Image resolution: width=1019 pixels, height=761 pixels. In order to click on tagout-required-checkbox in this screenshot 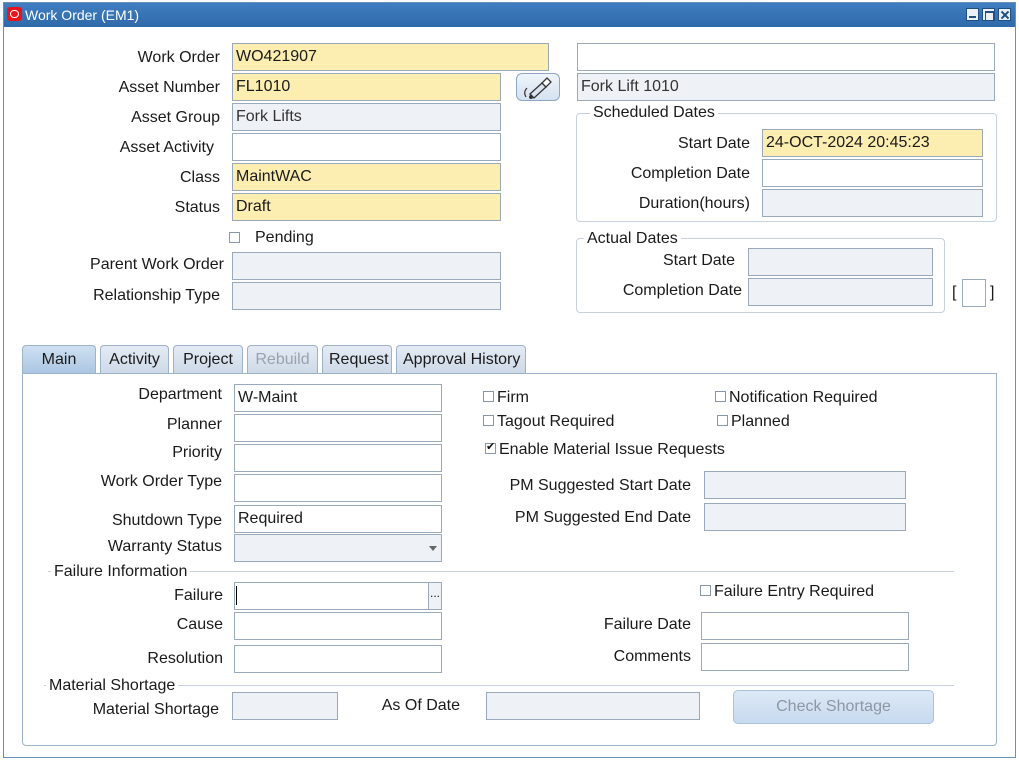, I will do `click(488, 420)`.